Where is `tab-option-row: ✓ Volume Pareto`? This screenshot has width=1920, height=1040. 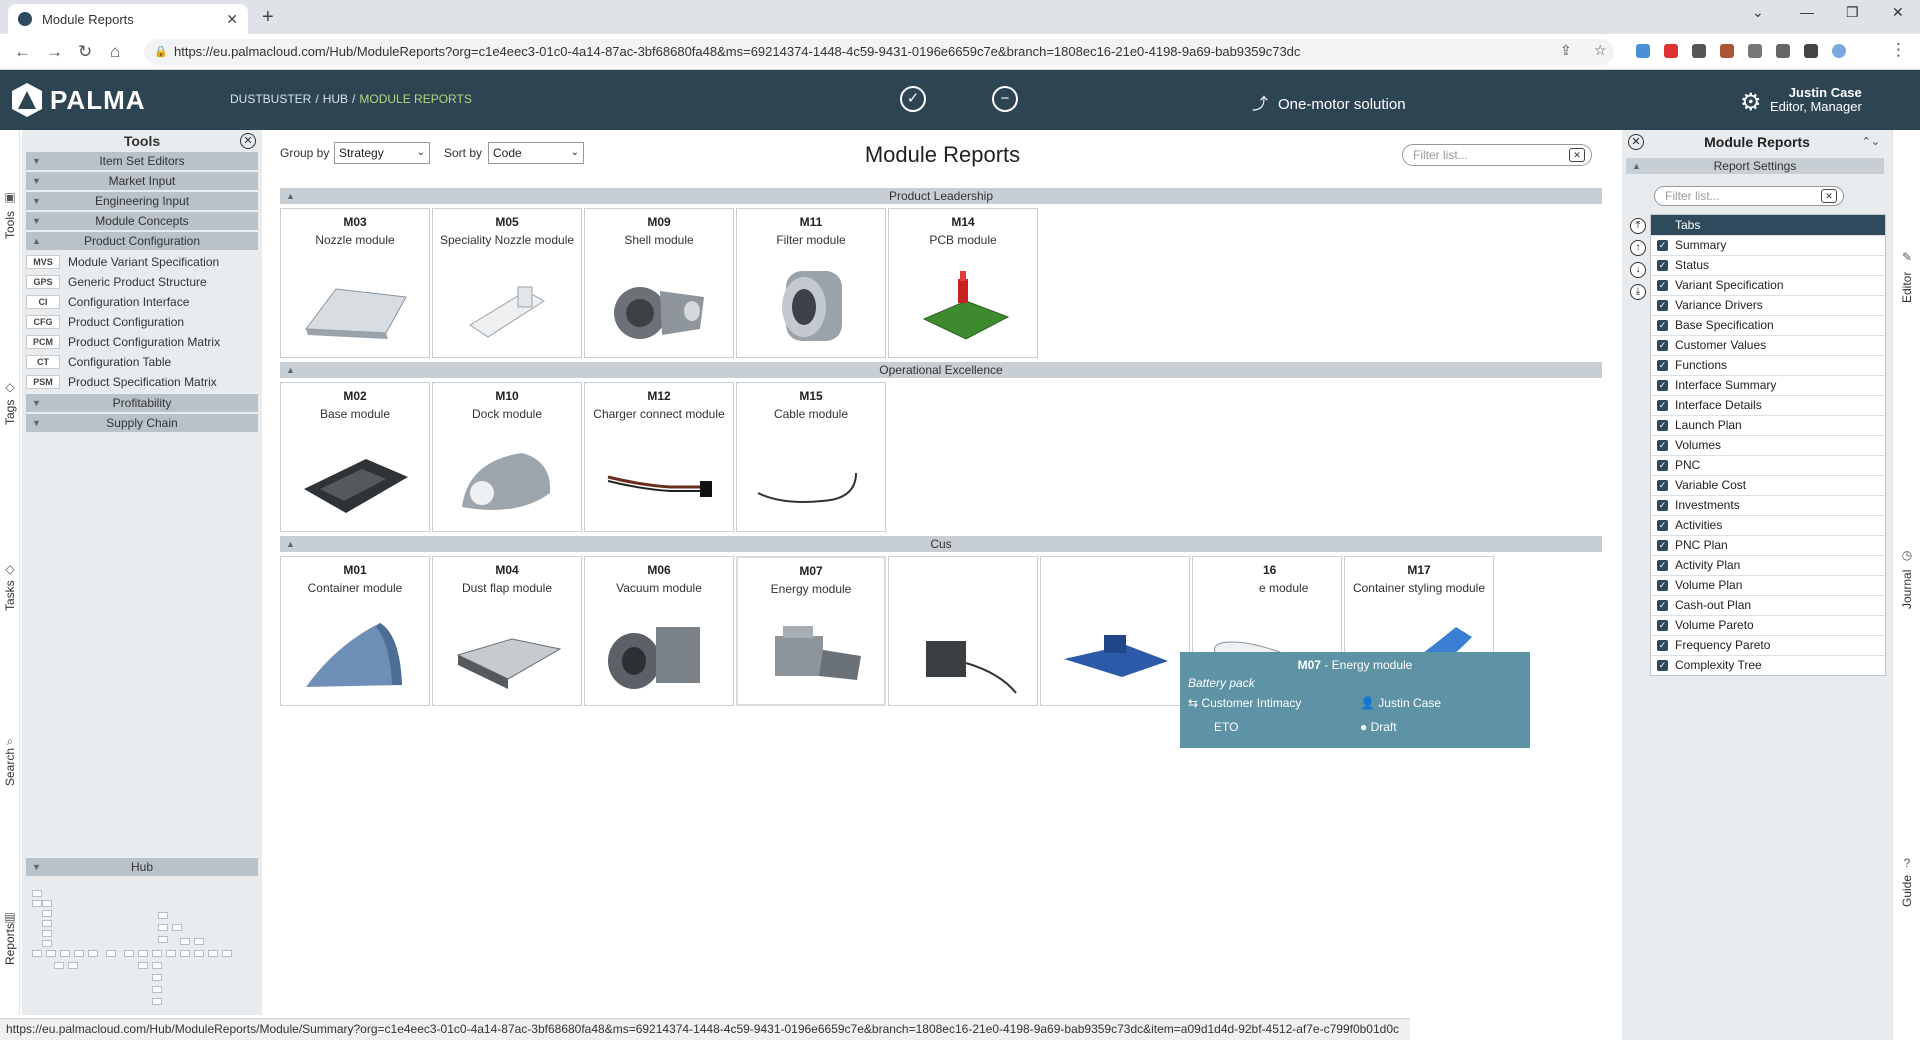
tab-option-row: ✓ Volume Pareto is located at coordinates (1768, 625).